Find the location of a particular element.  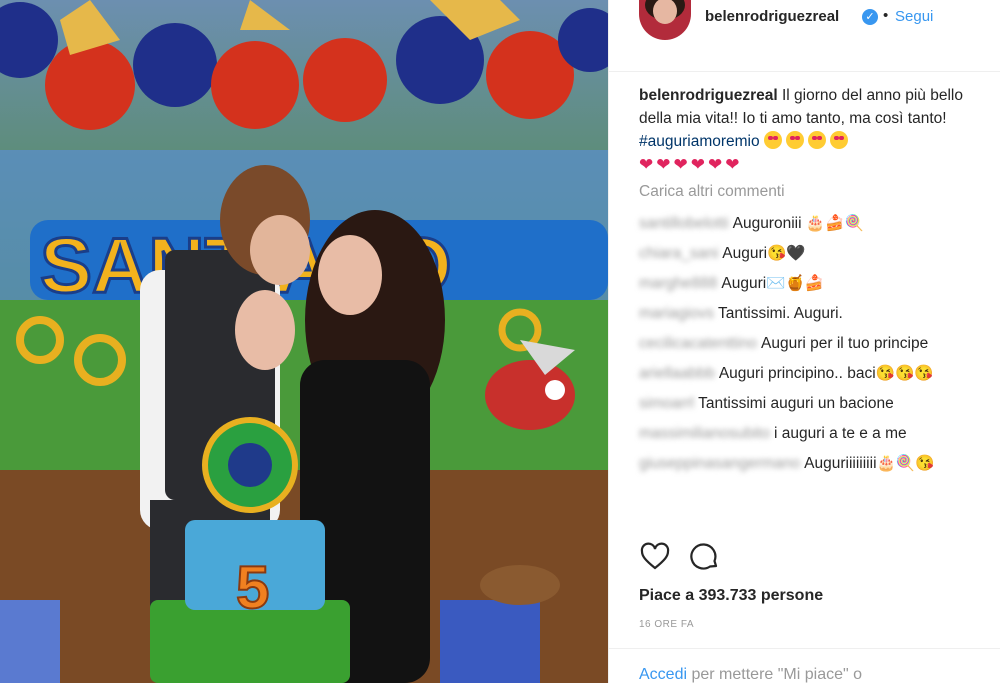

comment-text: Auguri😘🖤 is located at coordinates (764, 253).